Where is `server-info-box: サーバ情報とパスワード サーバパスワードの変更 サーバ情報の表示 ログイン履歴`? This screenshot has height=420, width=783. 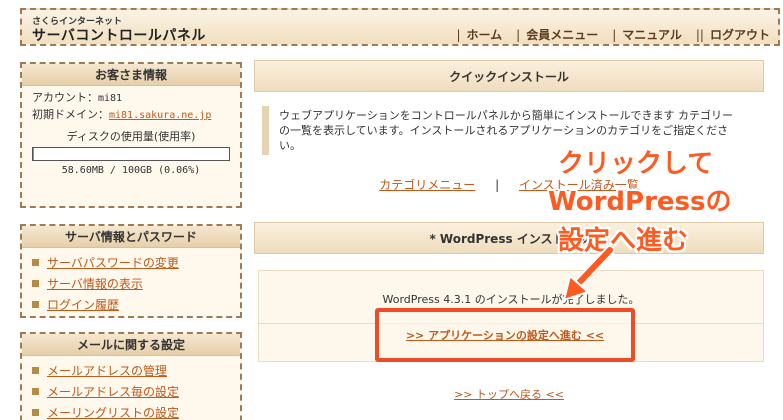
server-info-box: サーバ情報とパスワード サーバパスワードの変更 サーバ情報の表示 ログイン履歴 is located at coordinates (131, 271).